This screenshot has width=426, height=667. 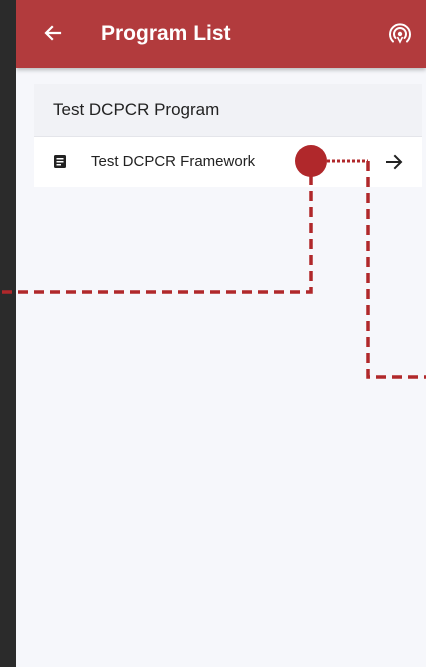 What do you see at coordinates (228, 110) in the screenshot?
I see `program-name: Test DCPCR Program` at bounding box center [228, 110].